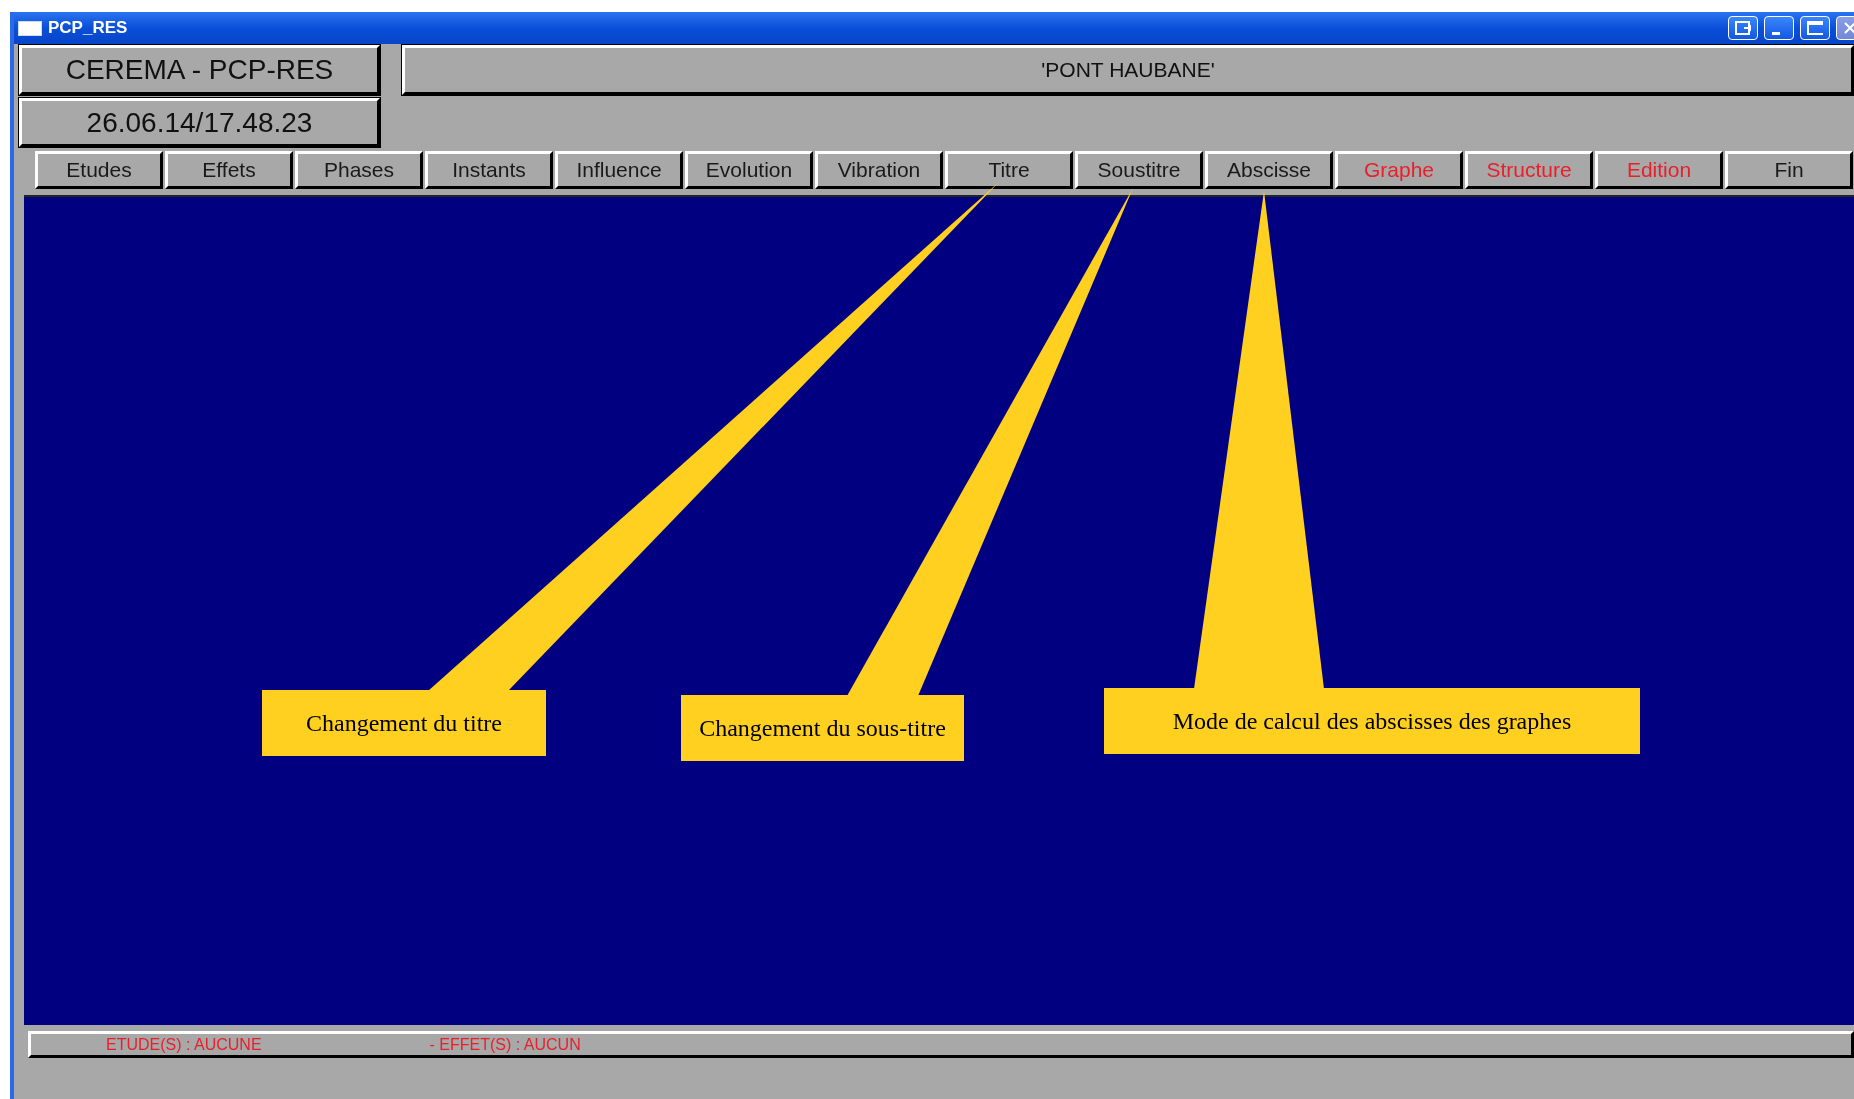  Describe the element at coordinates (1776, 33) in the screenshot. I see `minimize-icon` at that location.